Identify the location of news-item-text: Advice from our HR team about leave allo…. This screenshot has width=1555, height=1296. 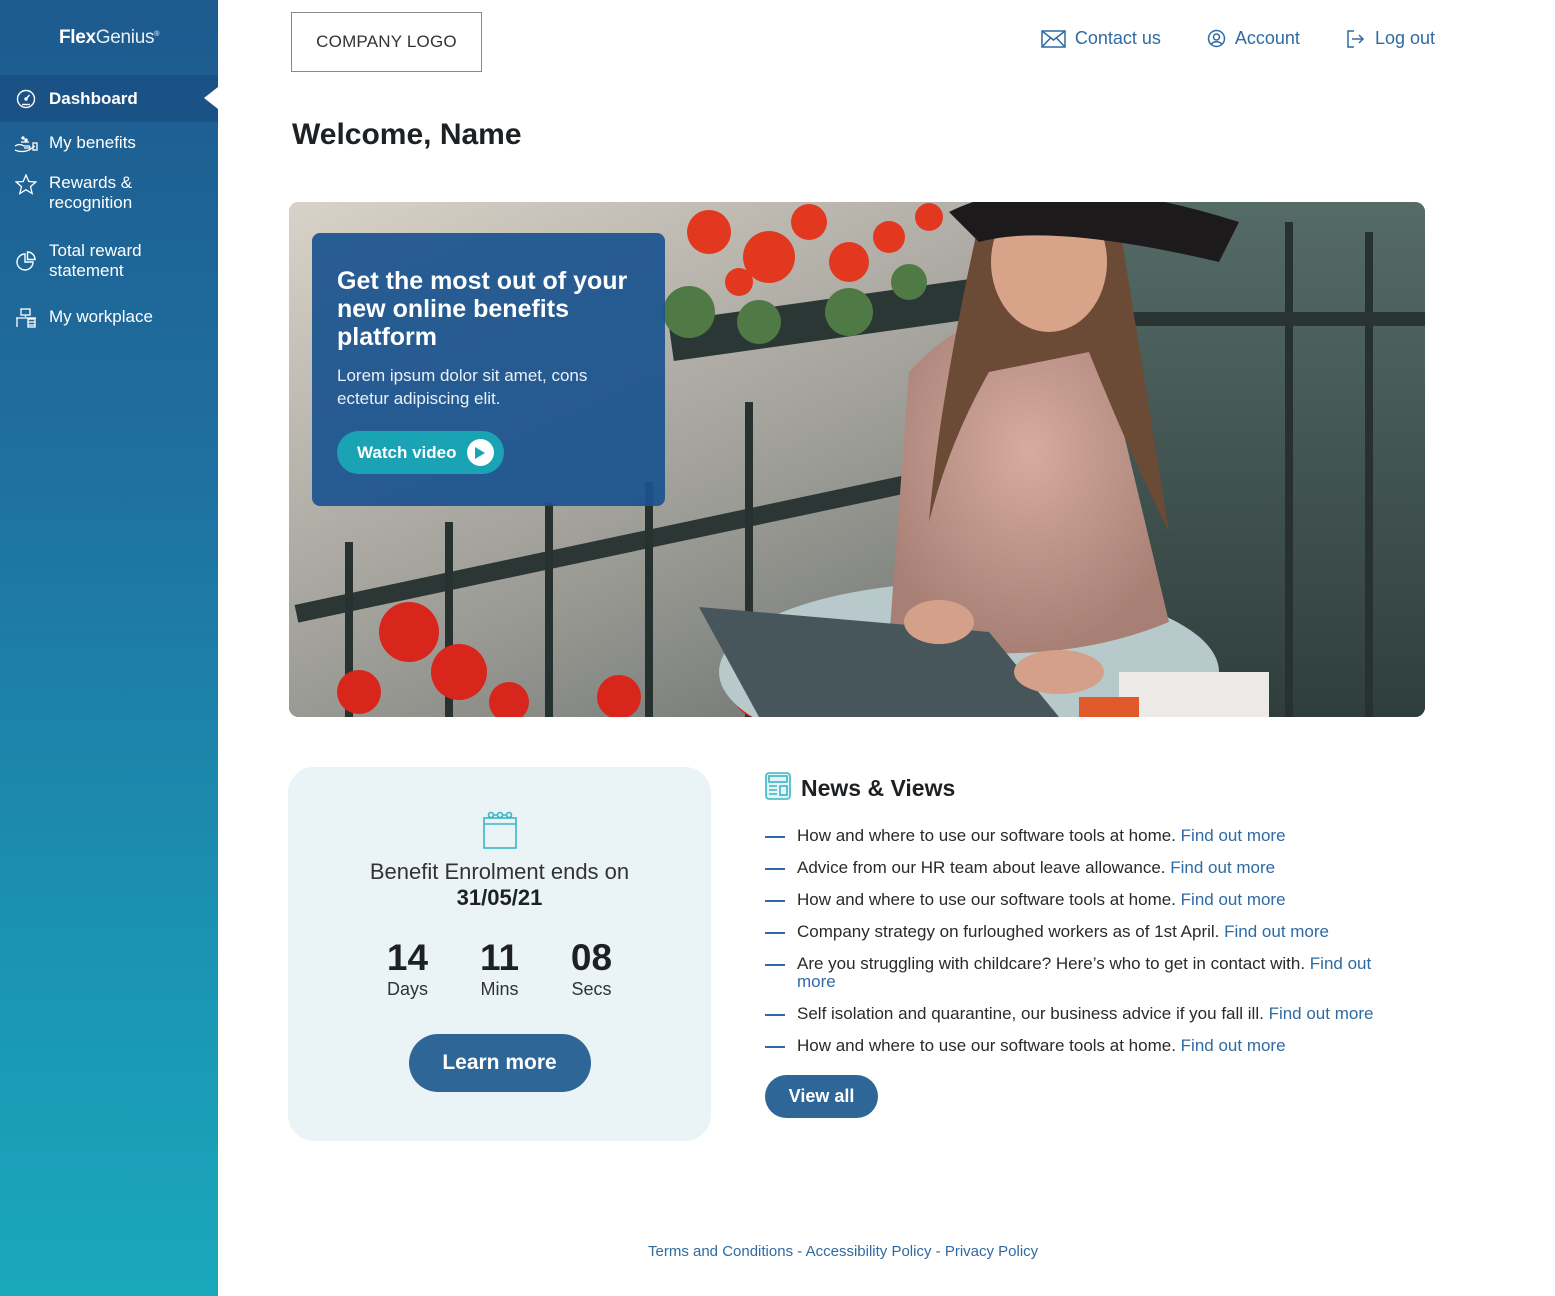
(981, 867).